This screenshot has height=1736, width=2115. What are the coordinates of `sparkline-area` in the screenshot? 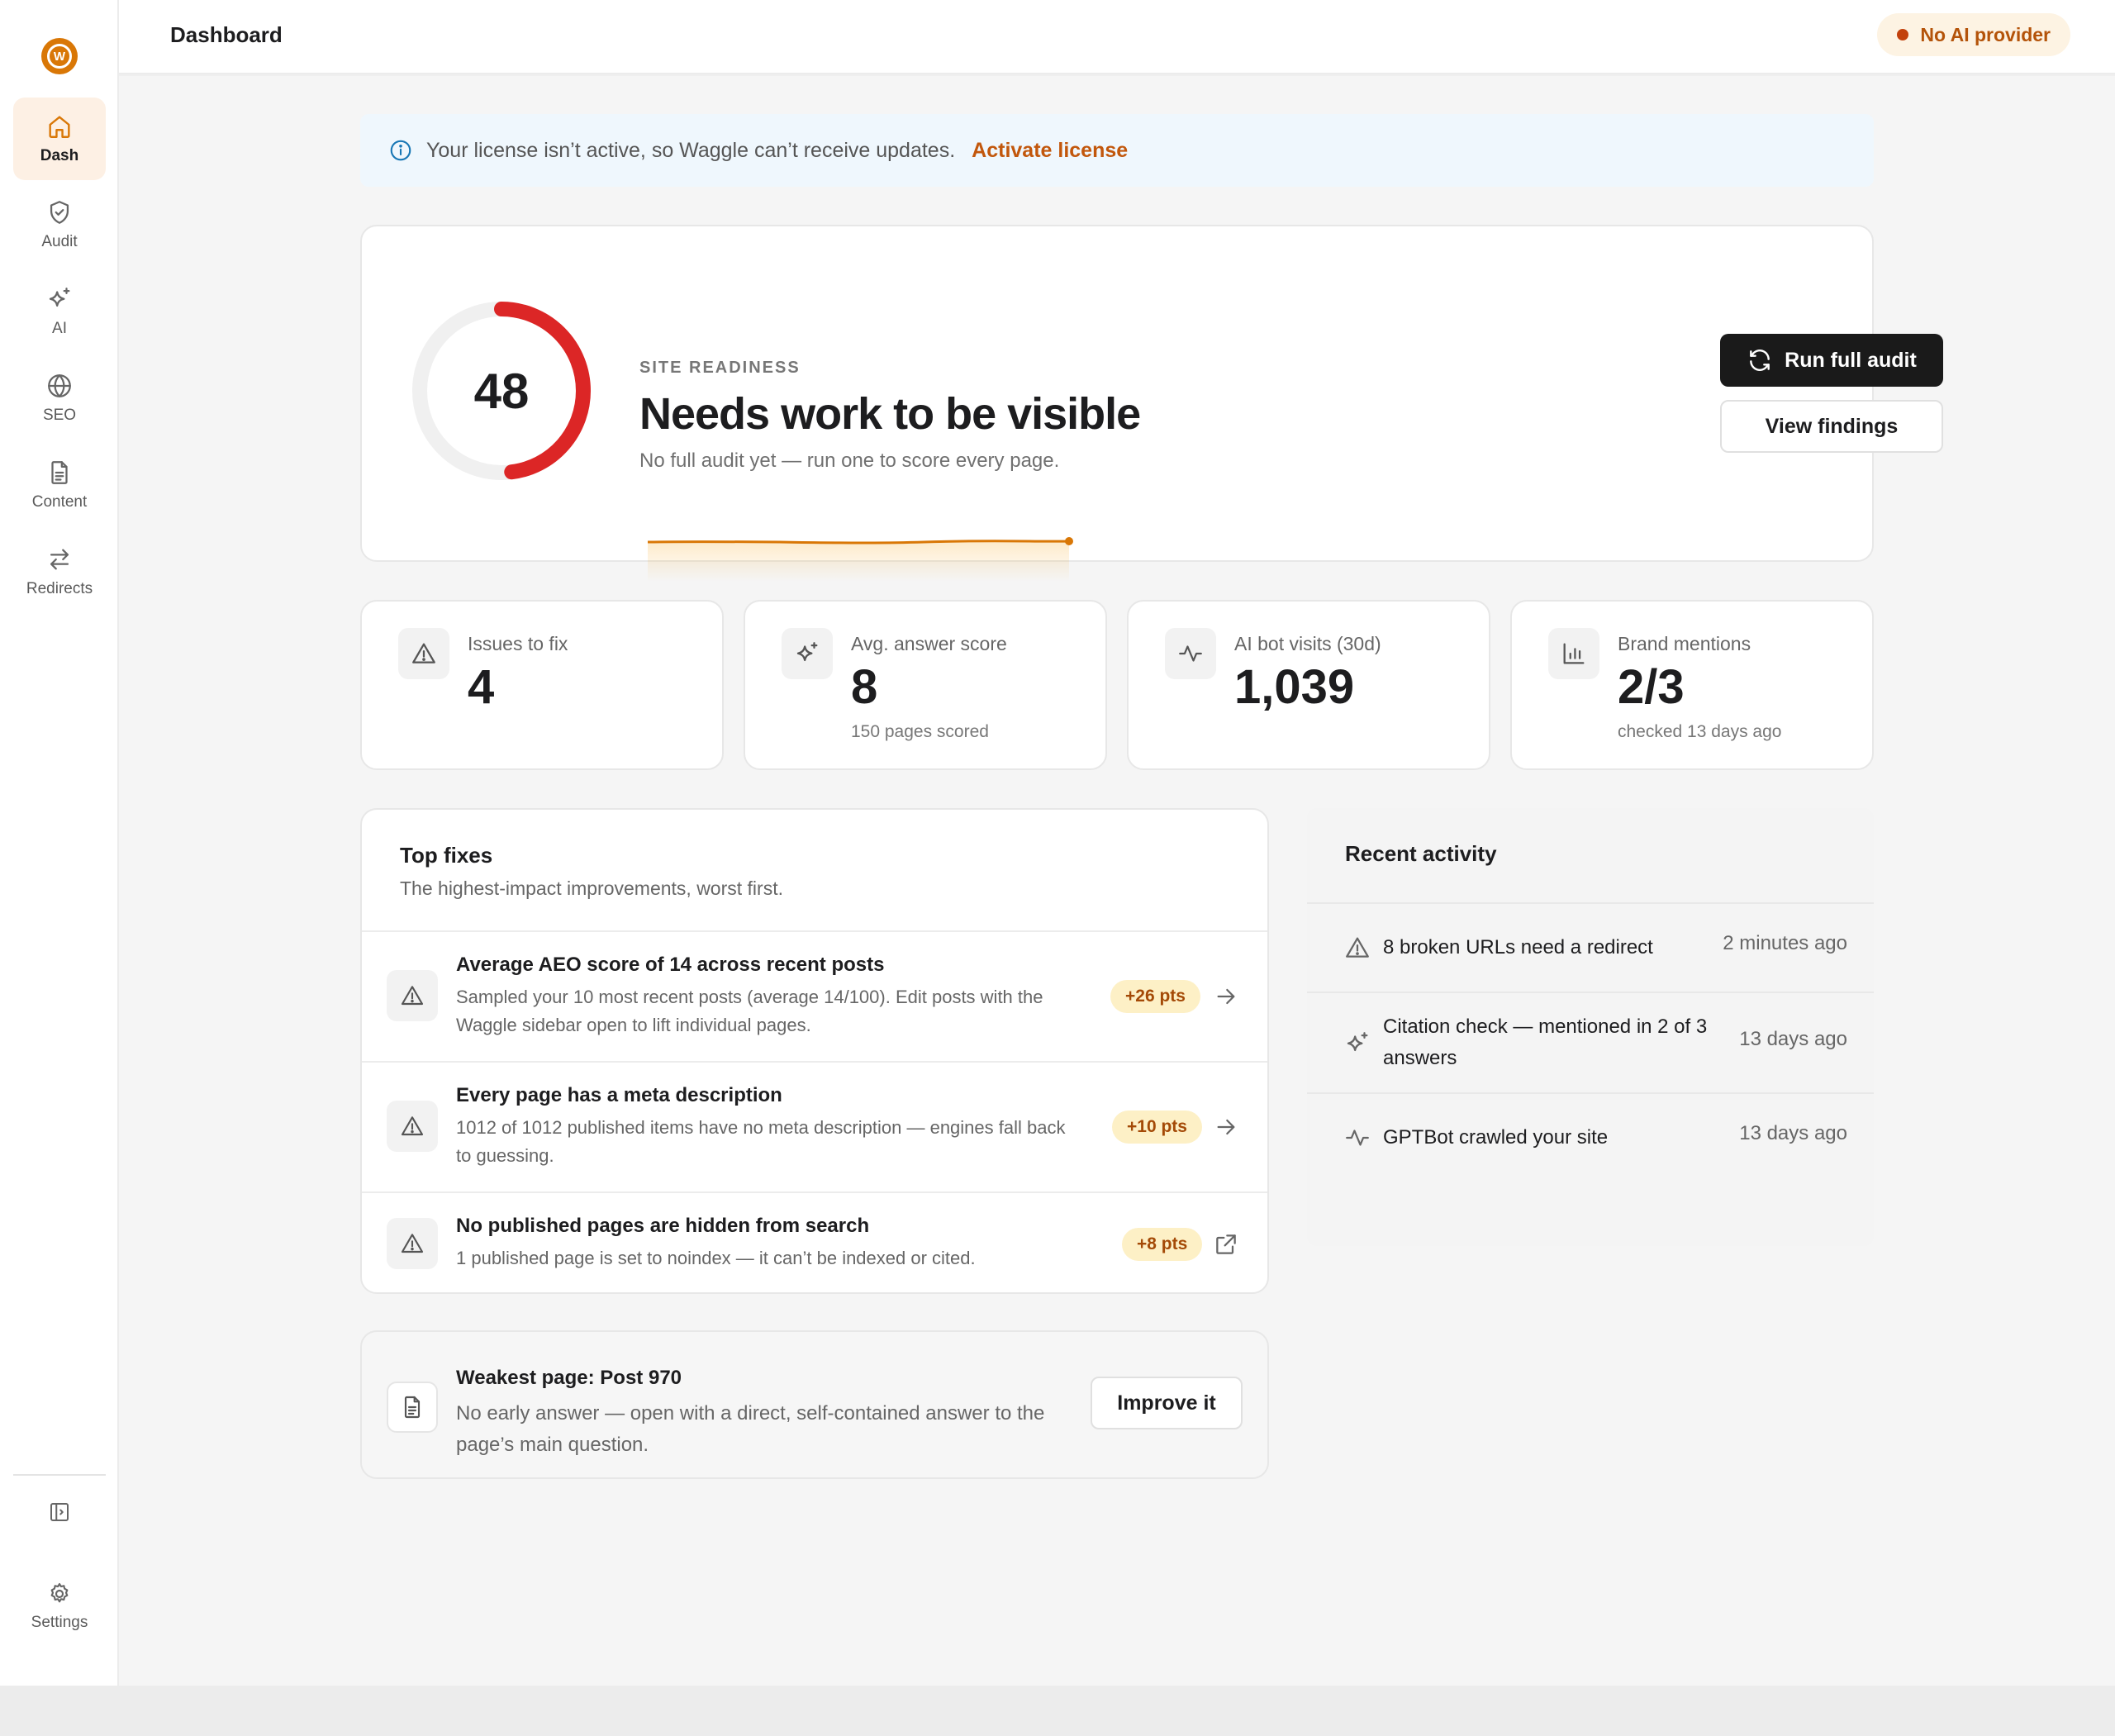 It's located at (858, 561).